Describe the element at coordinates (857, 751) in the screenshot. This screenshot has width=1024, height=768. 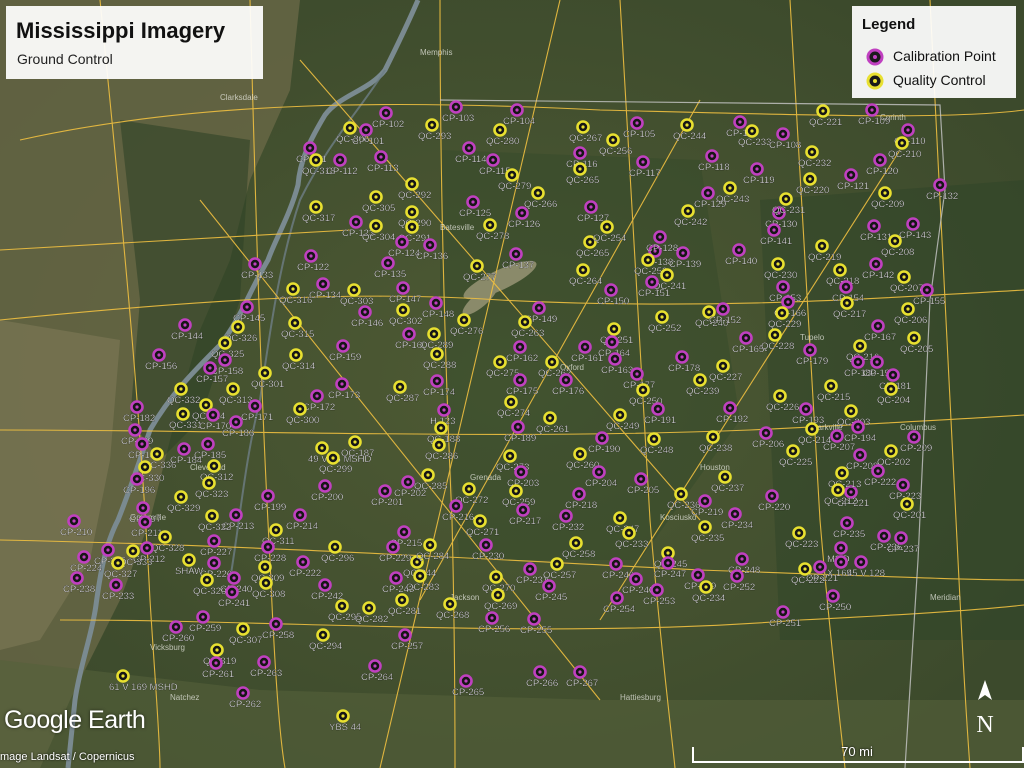
I see `scale-label: 70 mi` at that location.